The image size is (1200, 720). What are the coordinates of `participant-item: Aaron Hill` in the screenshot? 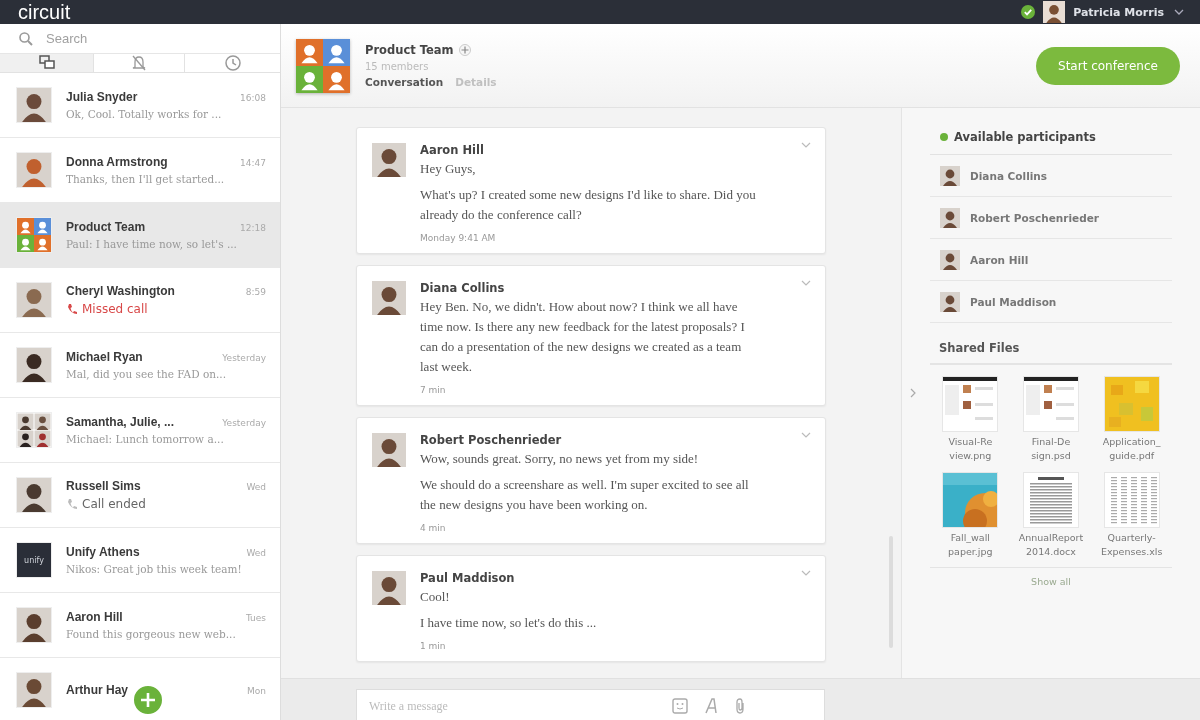 It's located at (1051, 260).